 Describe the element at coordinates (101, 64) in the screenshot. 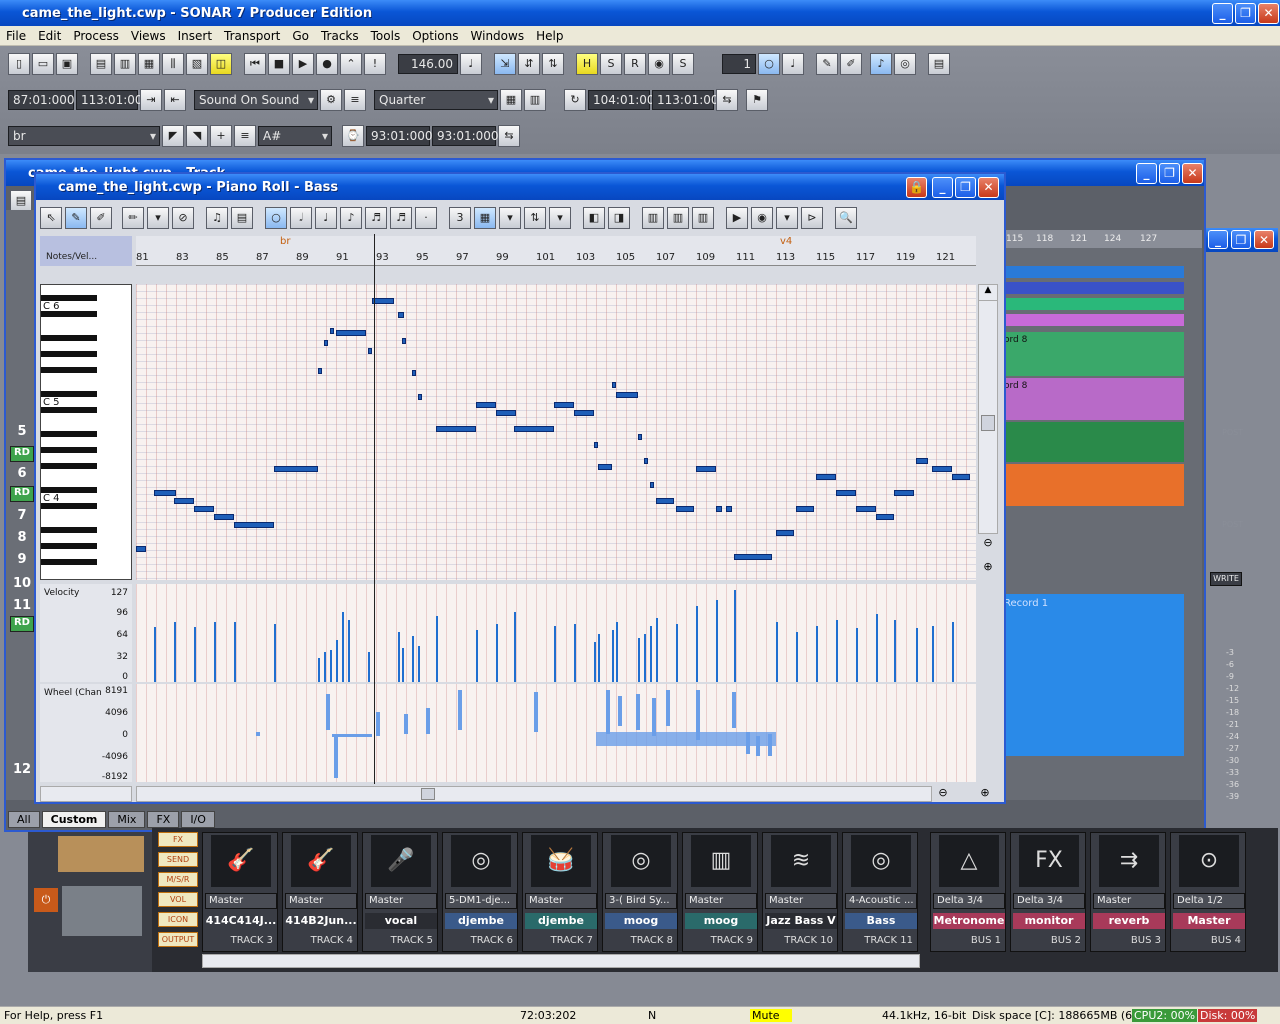

I see `track-view-icon: ▤` at that location.